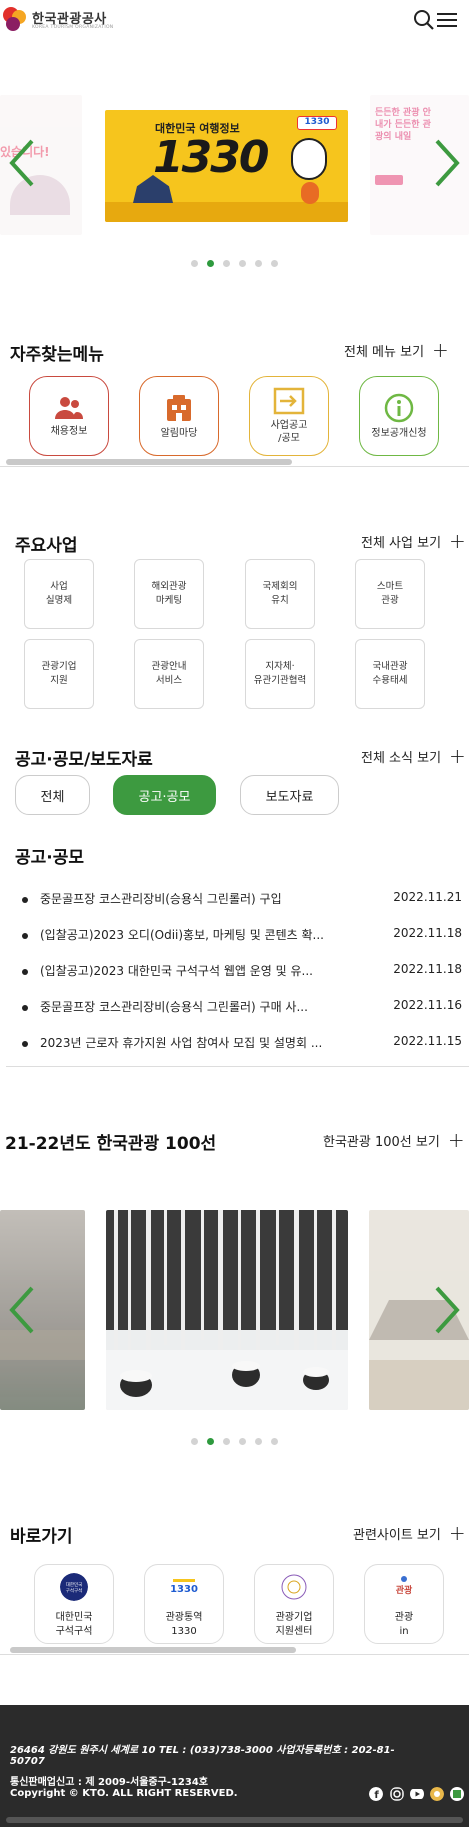 The image size is (469, 1827). What do you see at coordinates (59, 594) in the screenshot?
I see `business-item: 사업 실명제` at bounding box center [59, 594].